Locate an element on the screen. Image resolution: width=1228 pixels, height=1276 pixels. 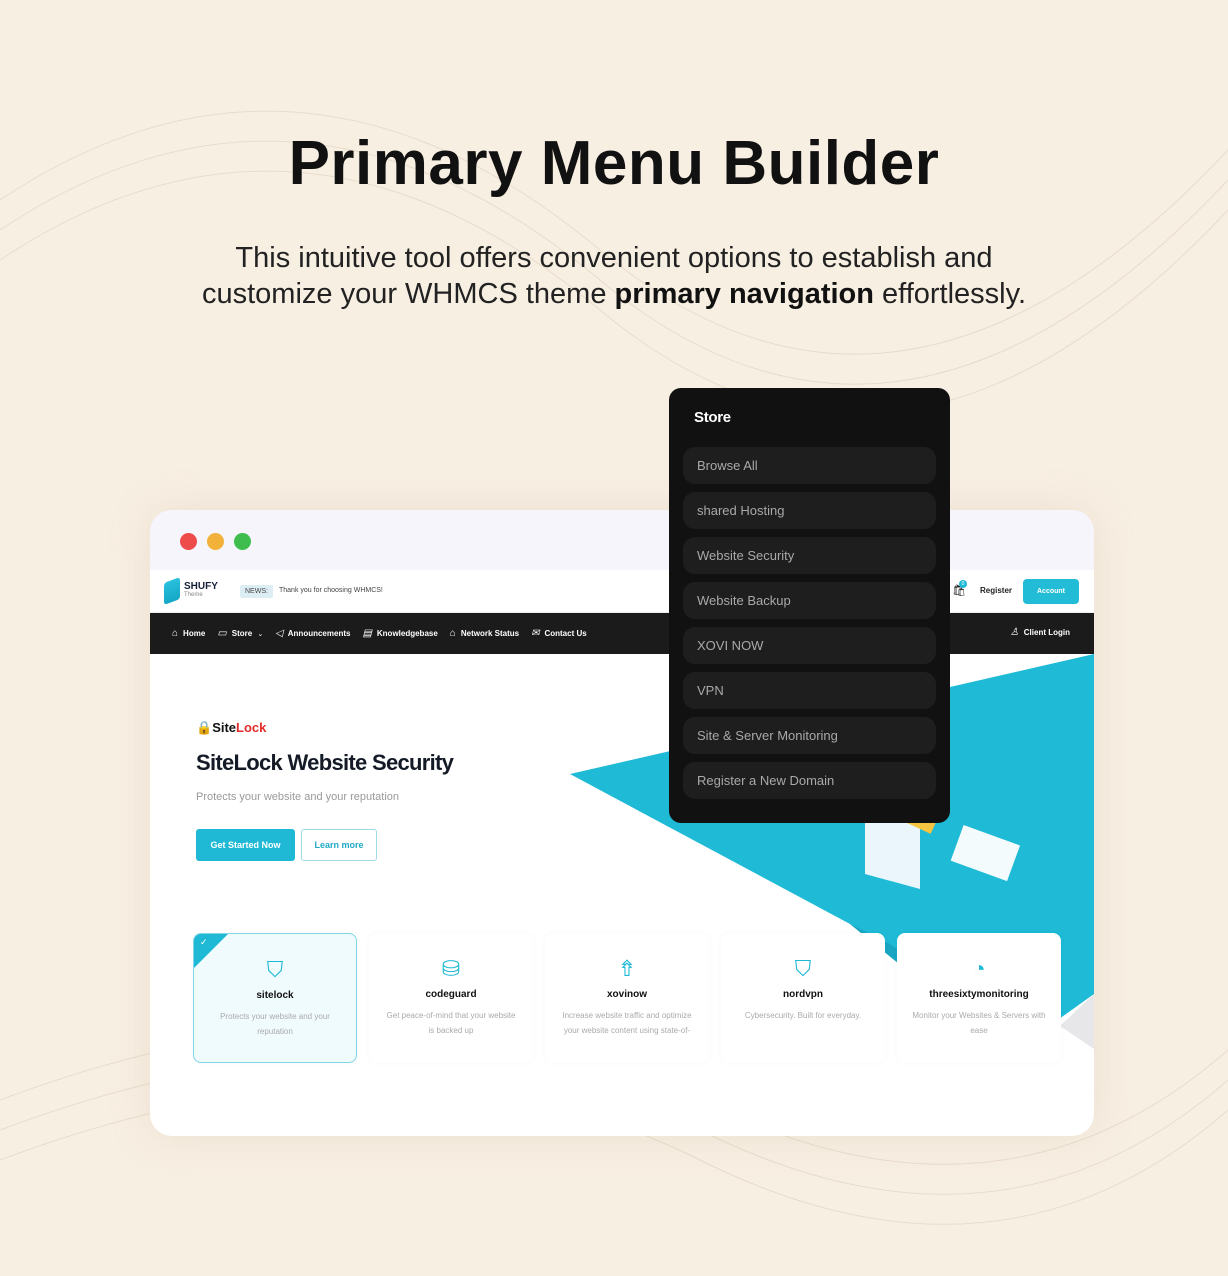
hero-illustration is located at coordinates (832, 854).